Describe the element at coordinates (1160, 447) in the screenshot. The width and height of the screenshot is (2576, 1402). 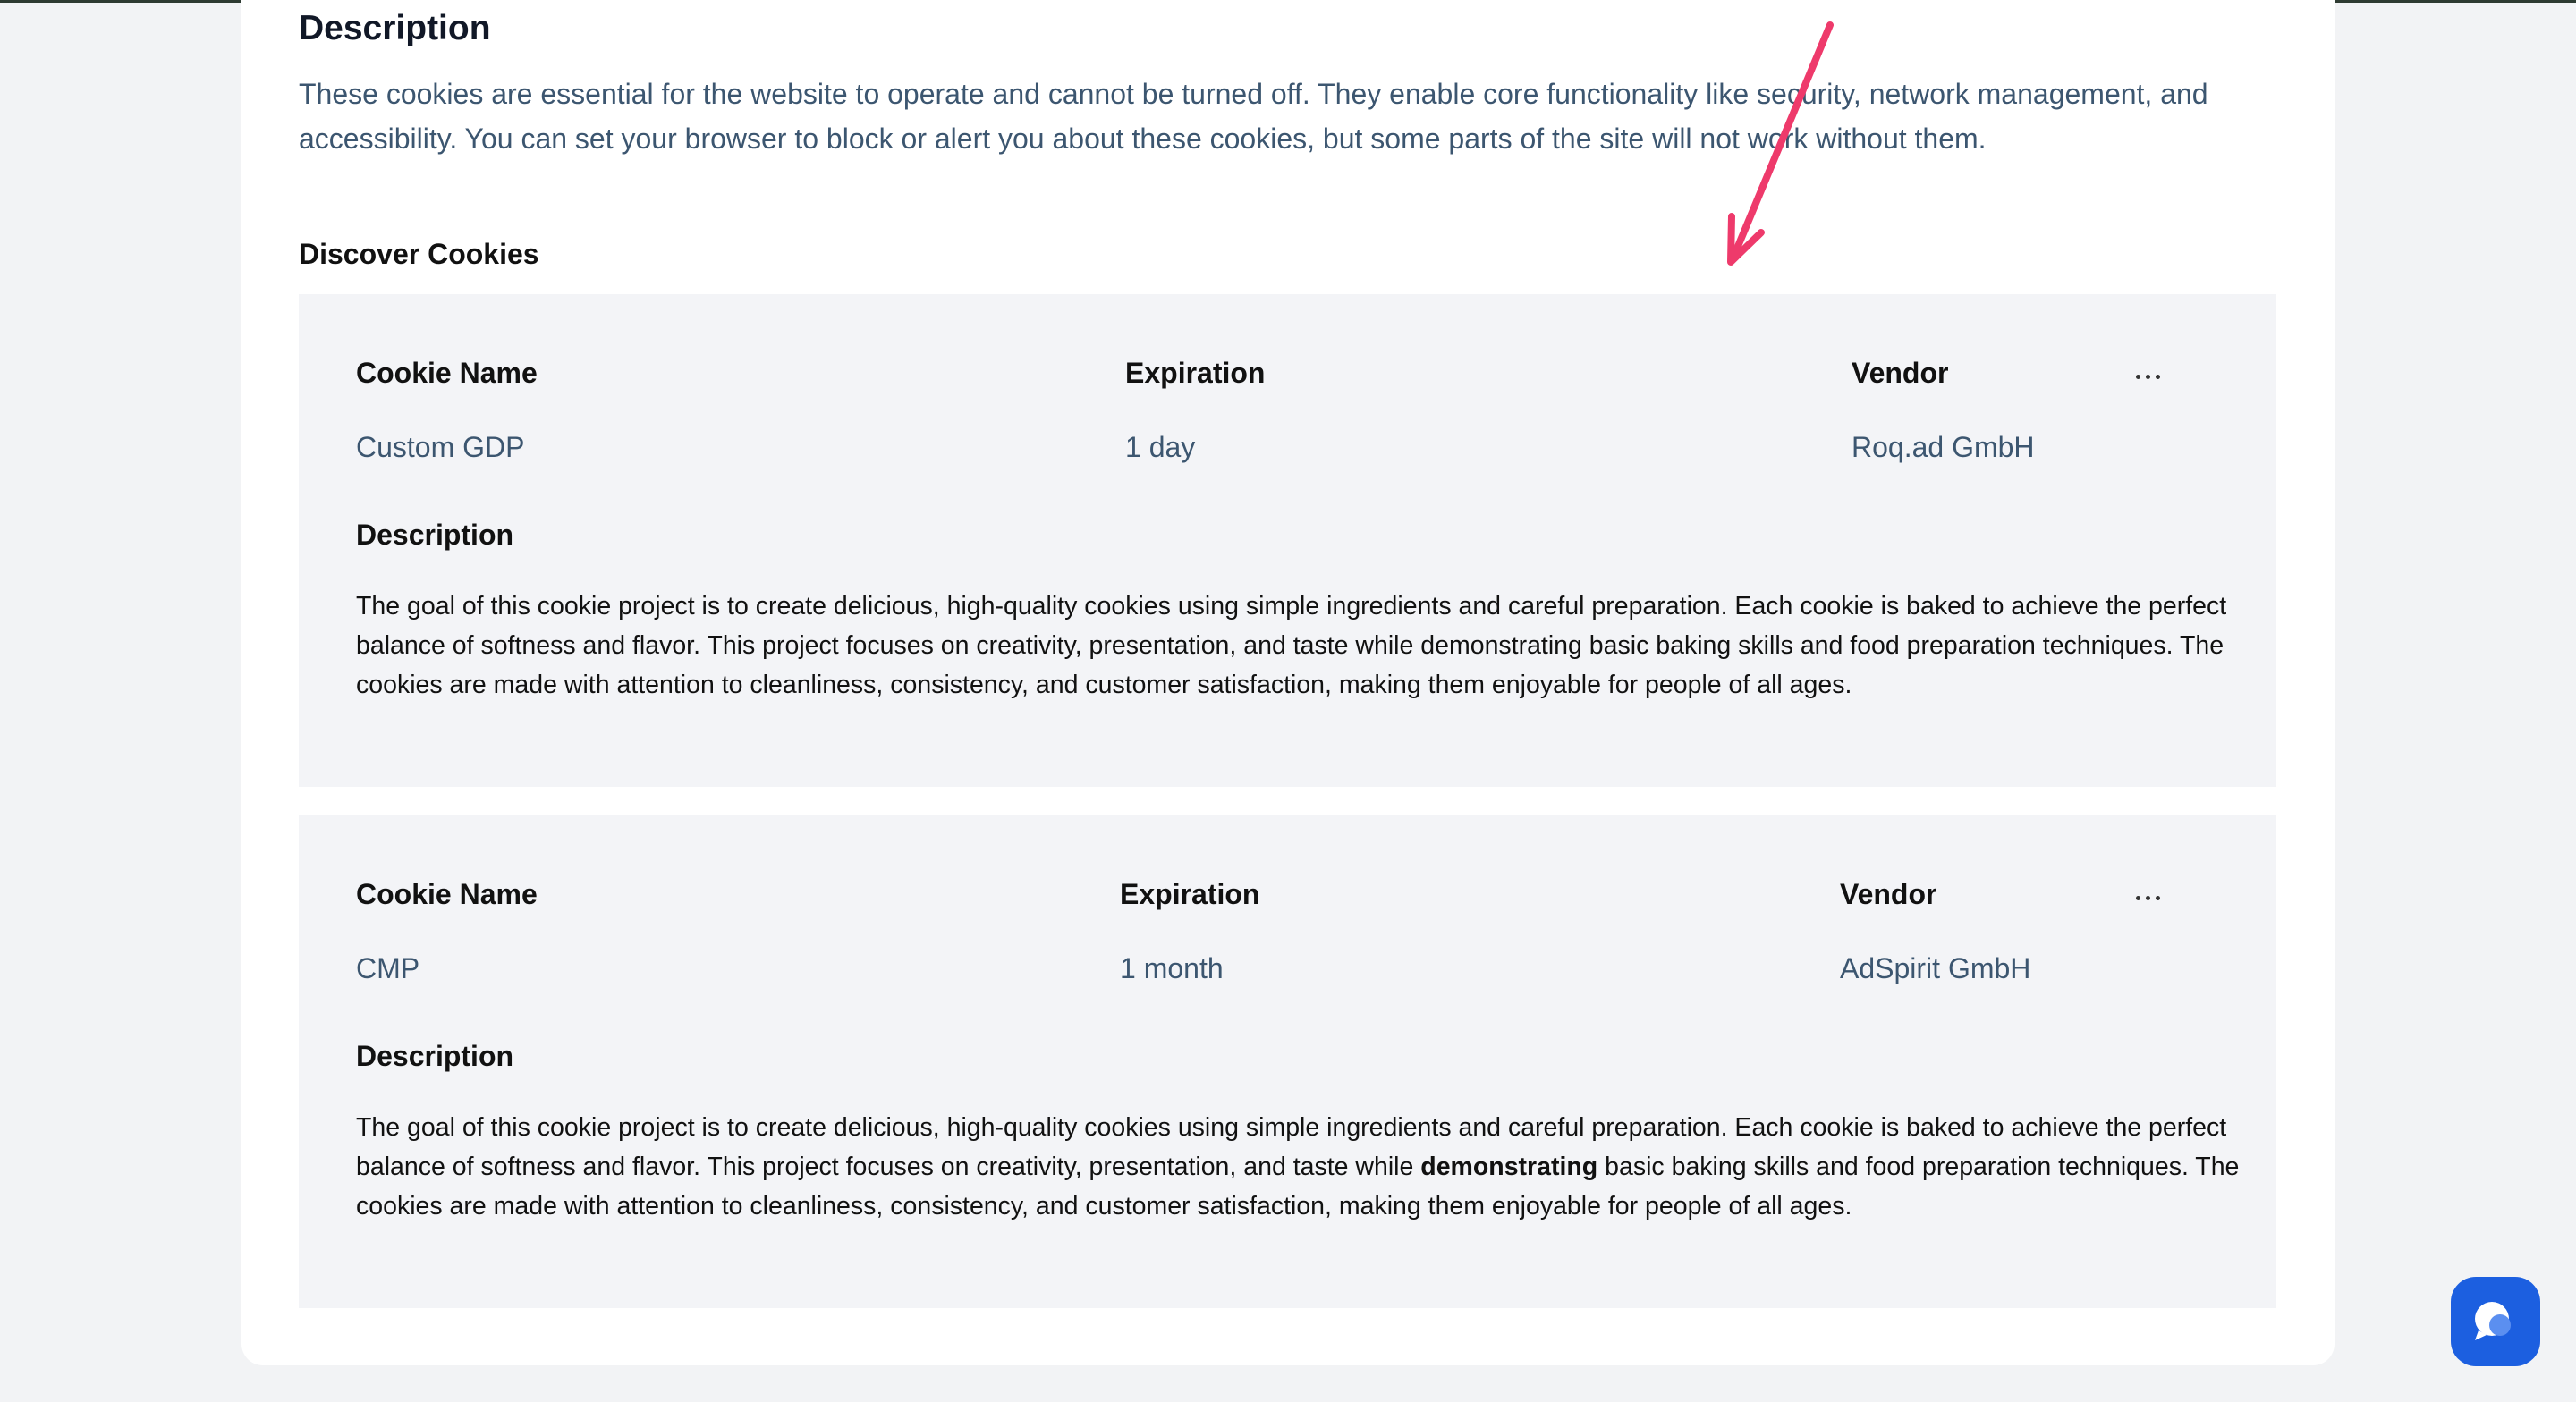
I see `expiration-value: 1 day` at that location.